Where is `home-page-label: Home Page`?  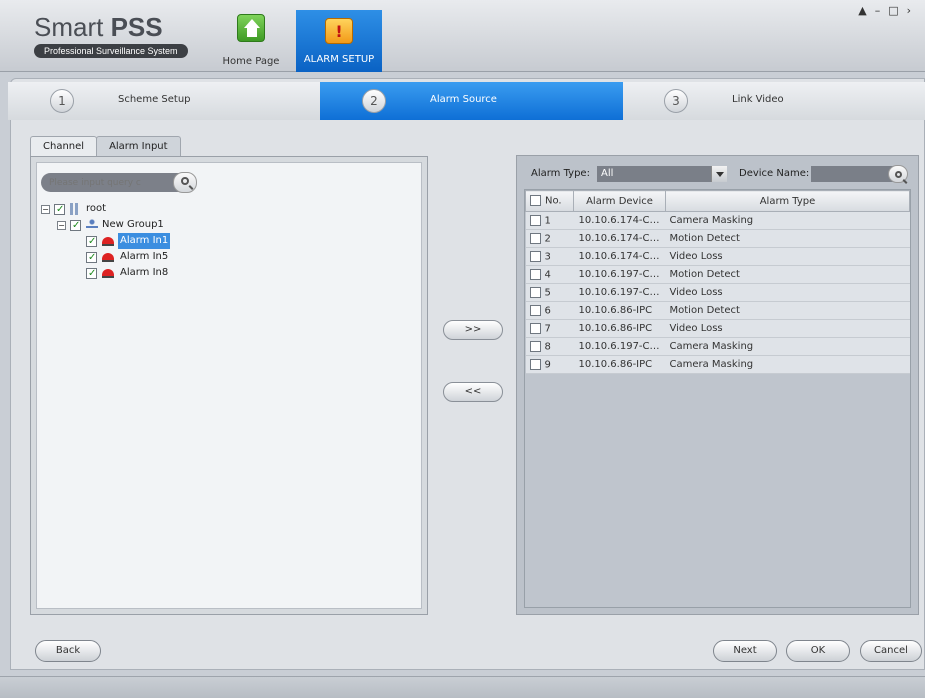 home-page-label: Home Page is located at coordinates (251, 61).